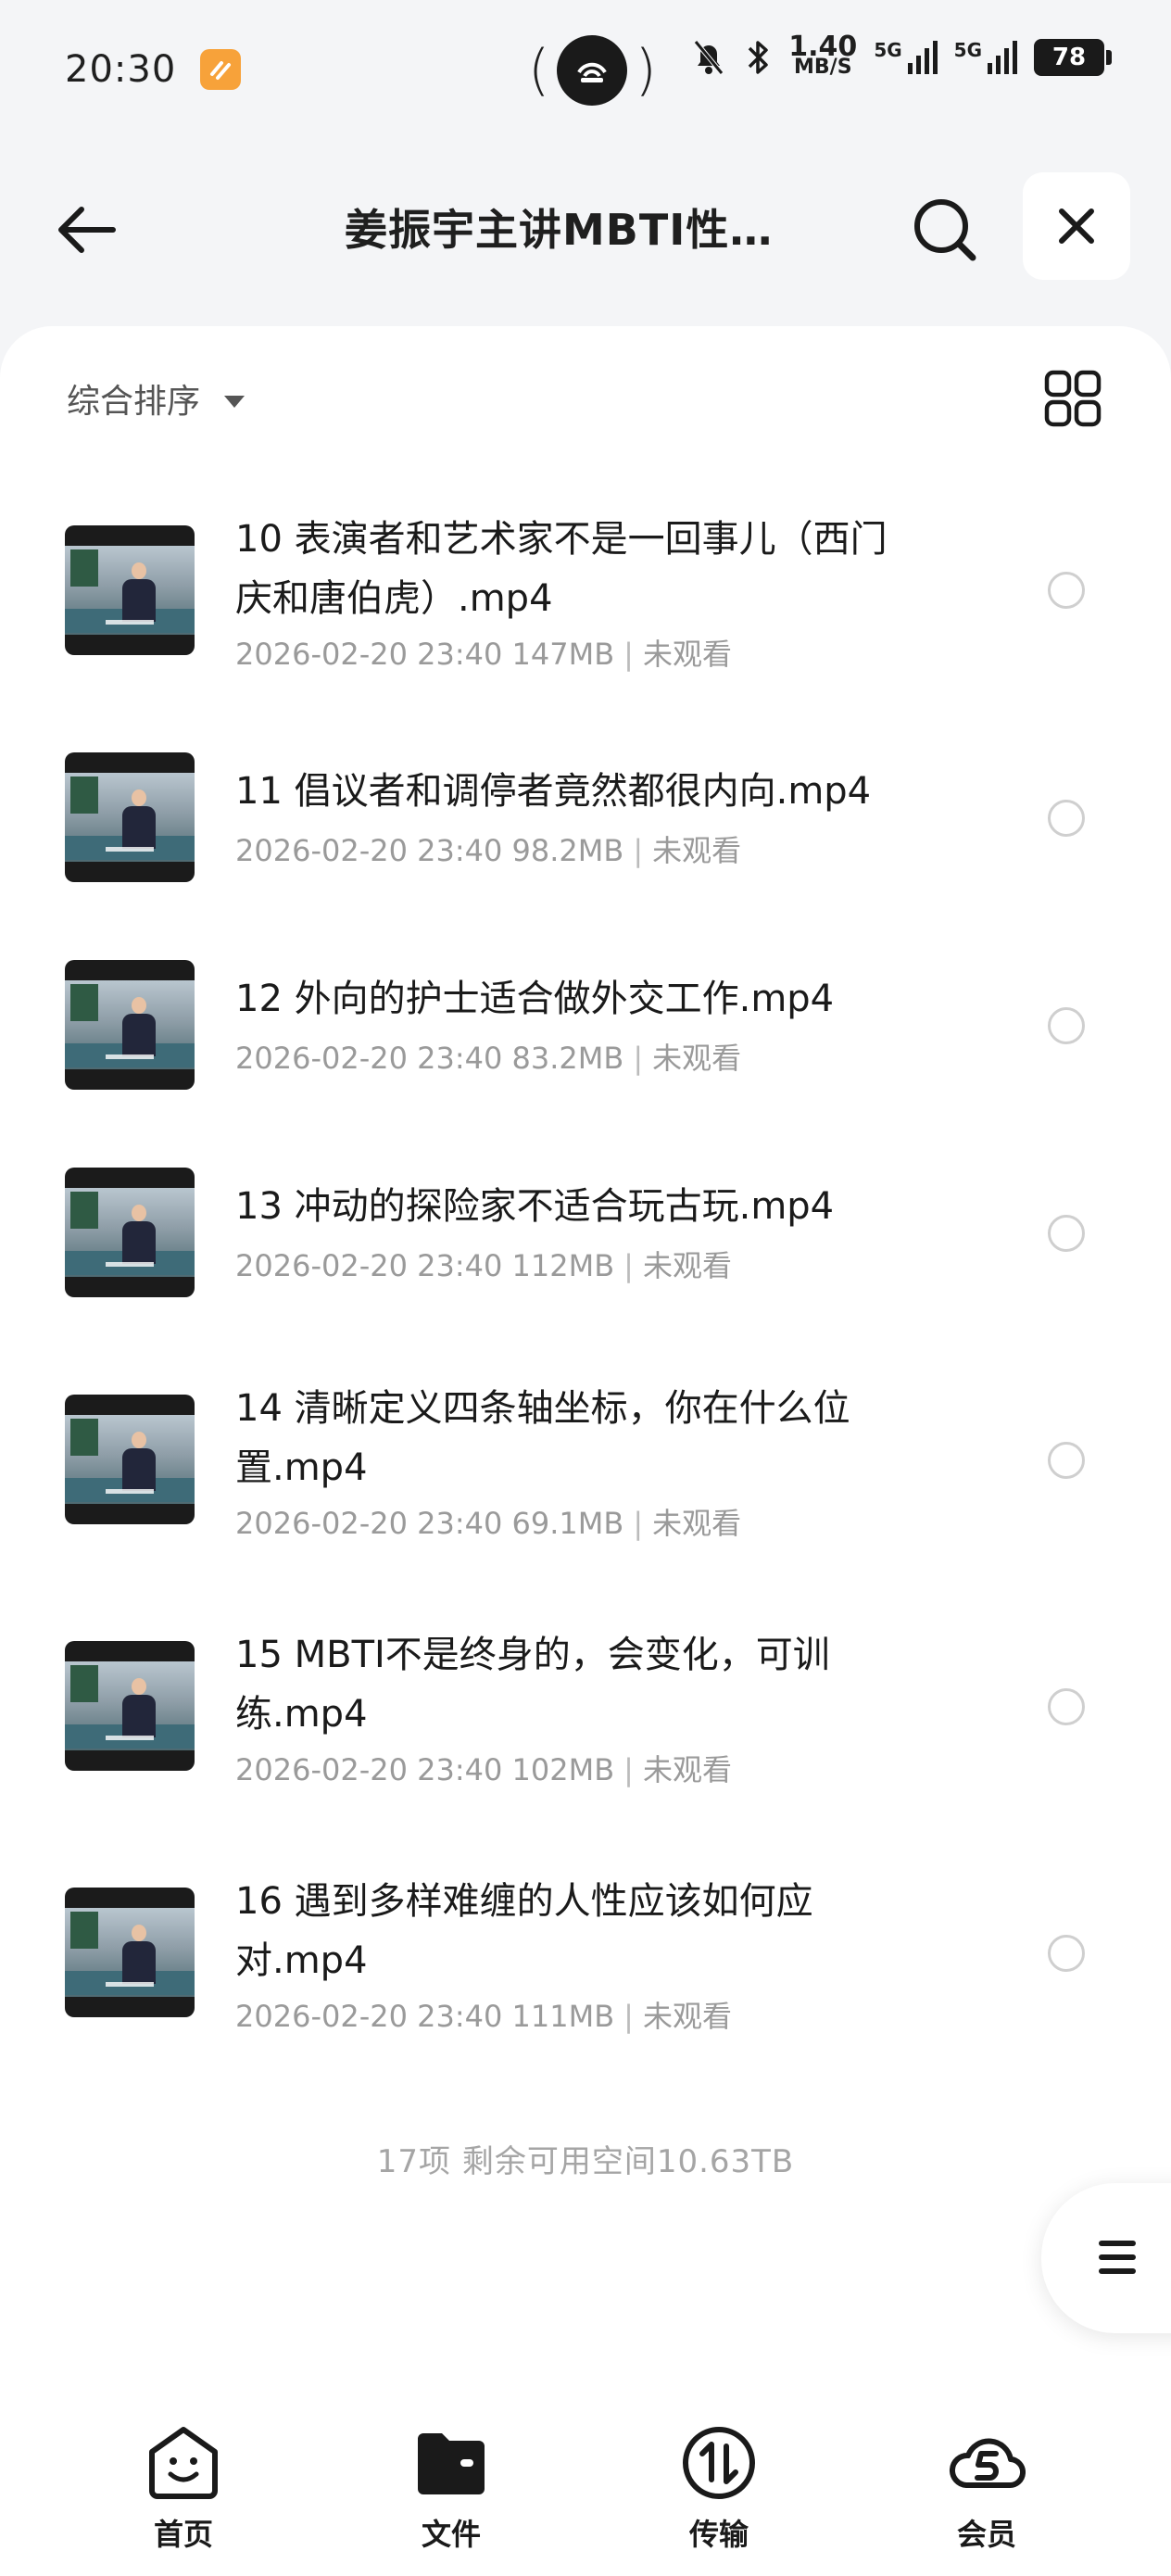  What do you see at coordinates (524, 1931) in the screenshot?
I see `file-name: 16 遇到多样难缠的人性应该如何应对.mp4` at bounding box center [524, 1931].